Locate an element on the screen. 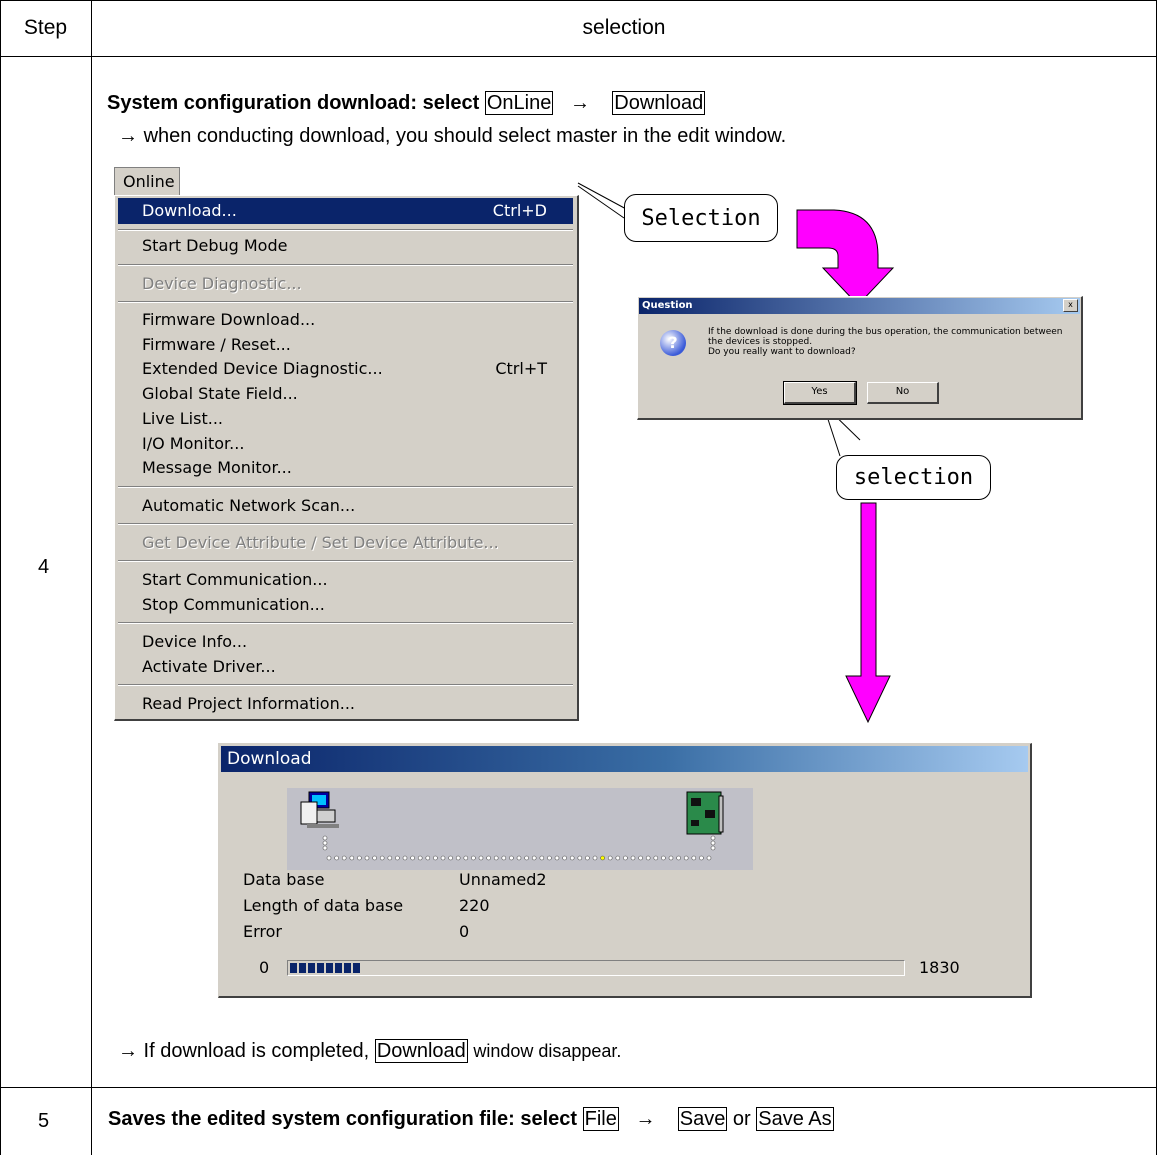  interface-card-icon is located at coordinates (705, 813).